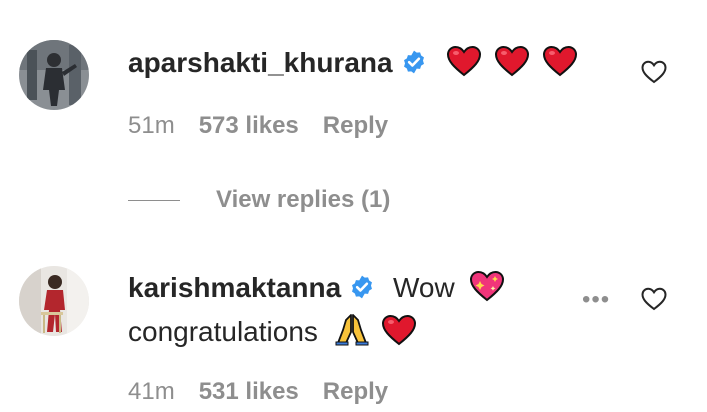 This screenshot has height=412, width=707. What do you see at coordinates (596, 300) in the screenshot?
I see `more-options-icon: •••` at bounding box center [596, 300].